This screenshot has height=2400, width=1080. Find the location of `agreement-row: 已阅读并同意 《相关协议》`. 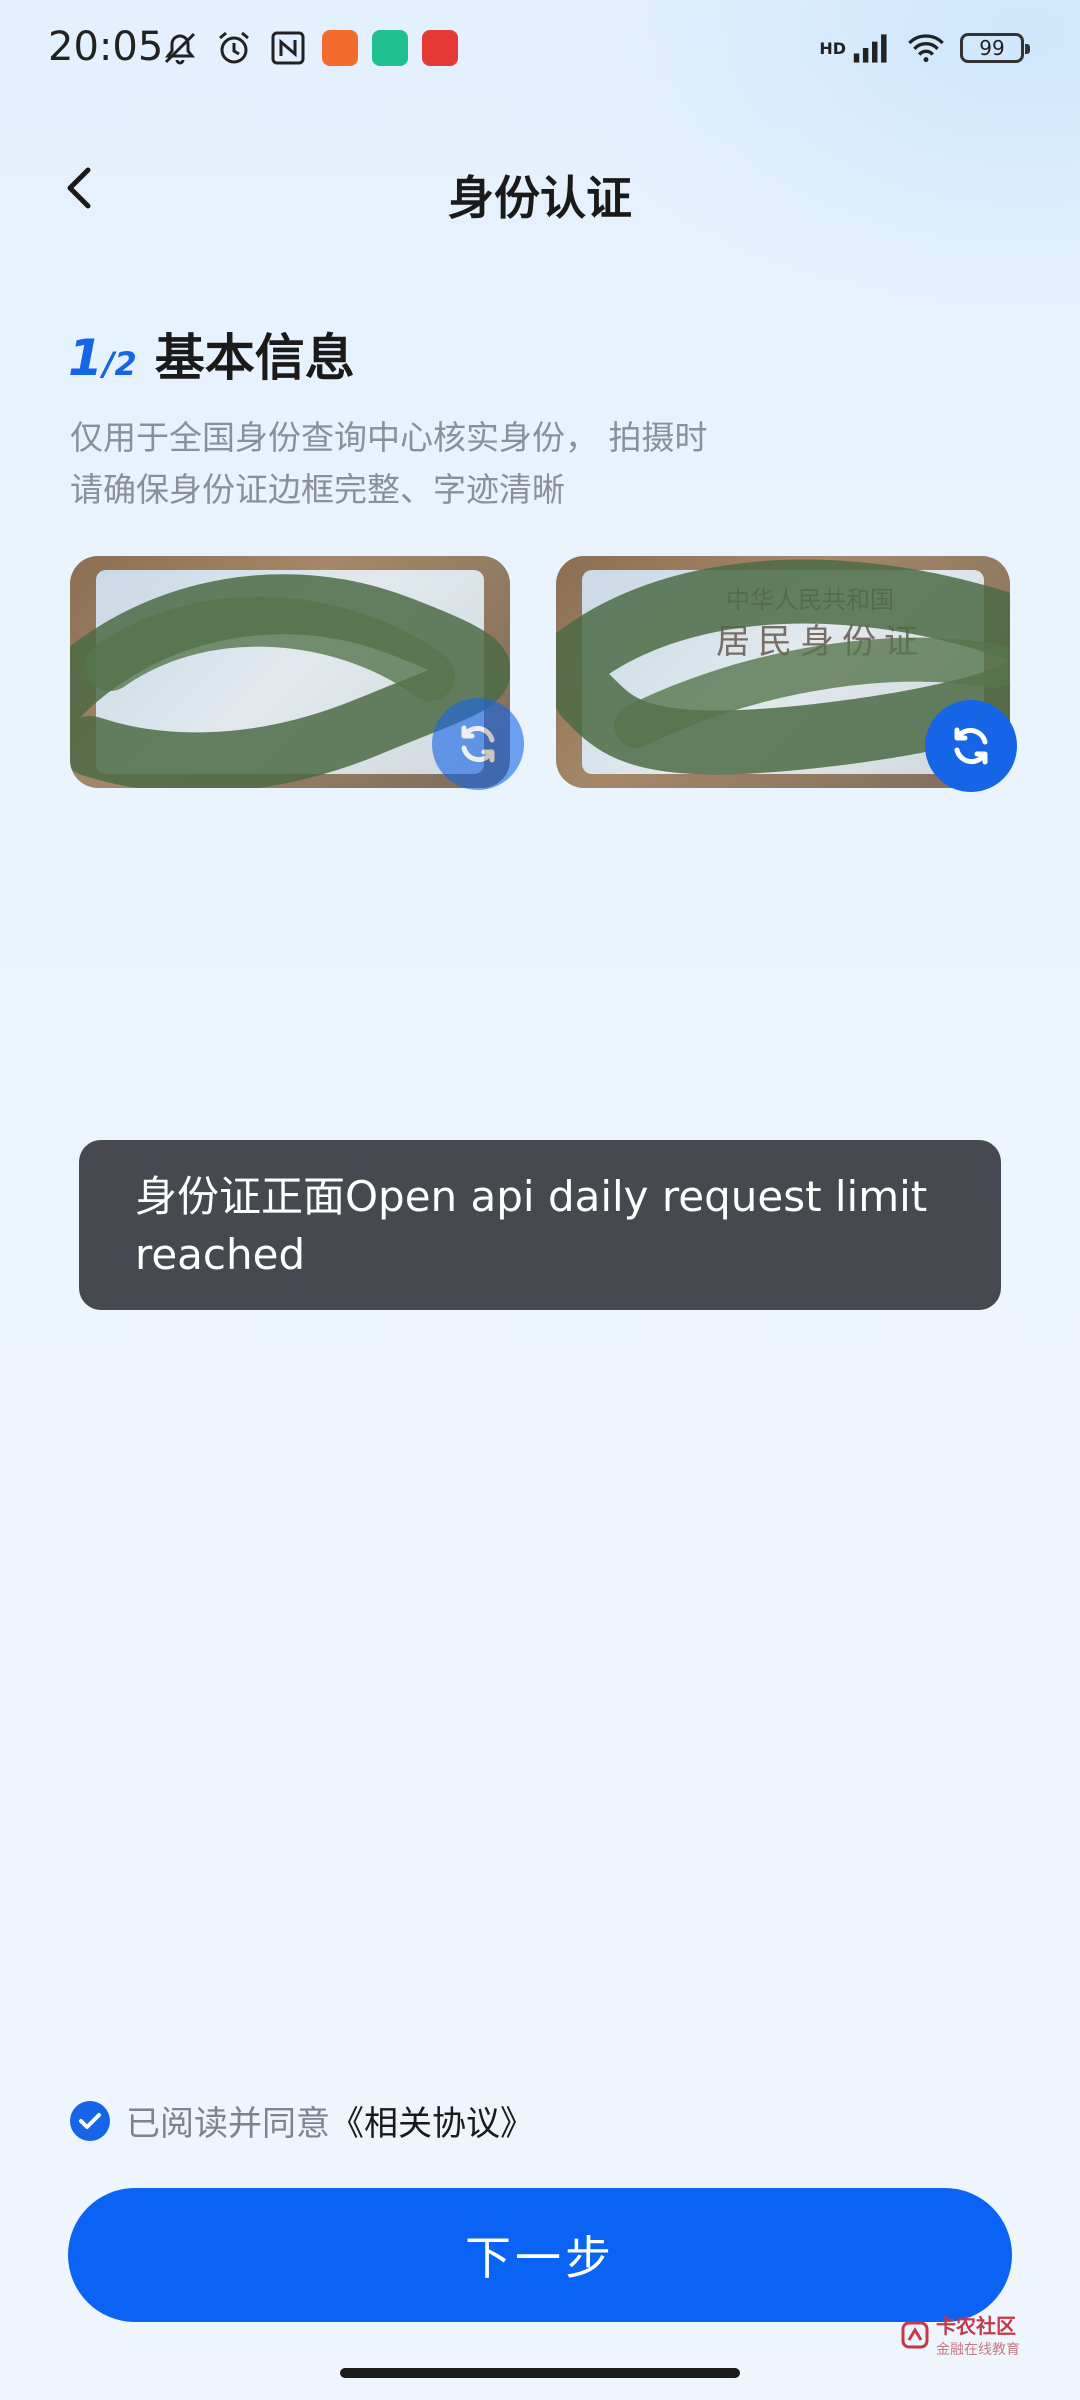

agreement-row: 已阅读并同意 《相关协议》 is located at coordinates (302, 2120).